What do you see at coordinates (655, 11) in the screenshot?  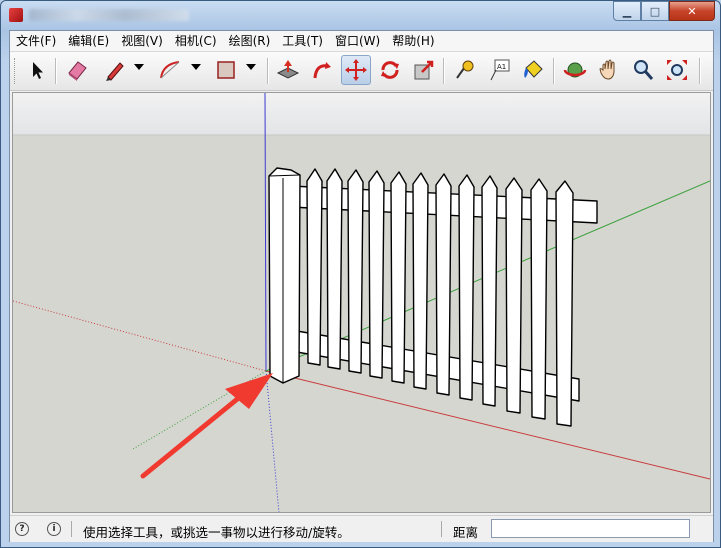 I see `maximize-button: □` at bounding box center [655, 11].